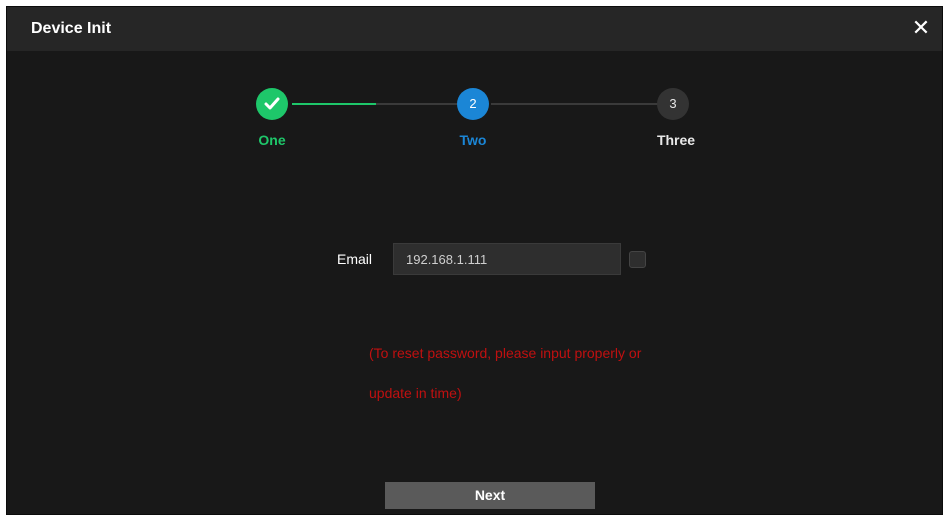 The image size is (949, 521). I want to click on email-checkbox, so click(637, 259).